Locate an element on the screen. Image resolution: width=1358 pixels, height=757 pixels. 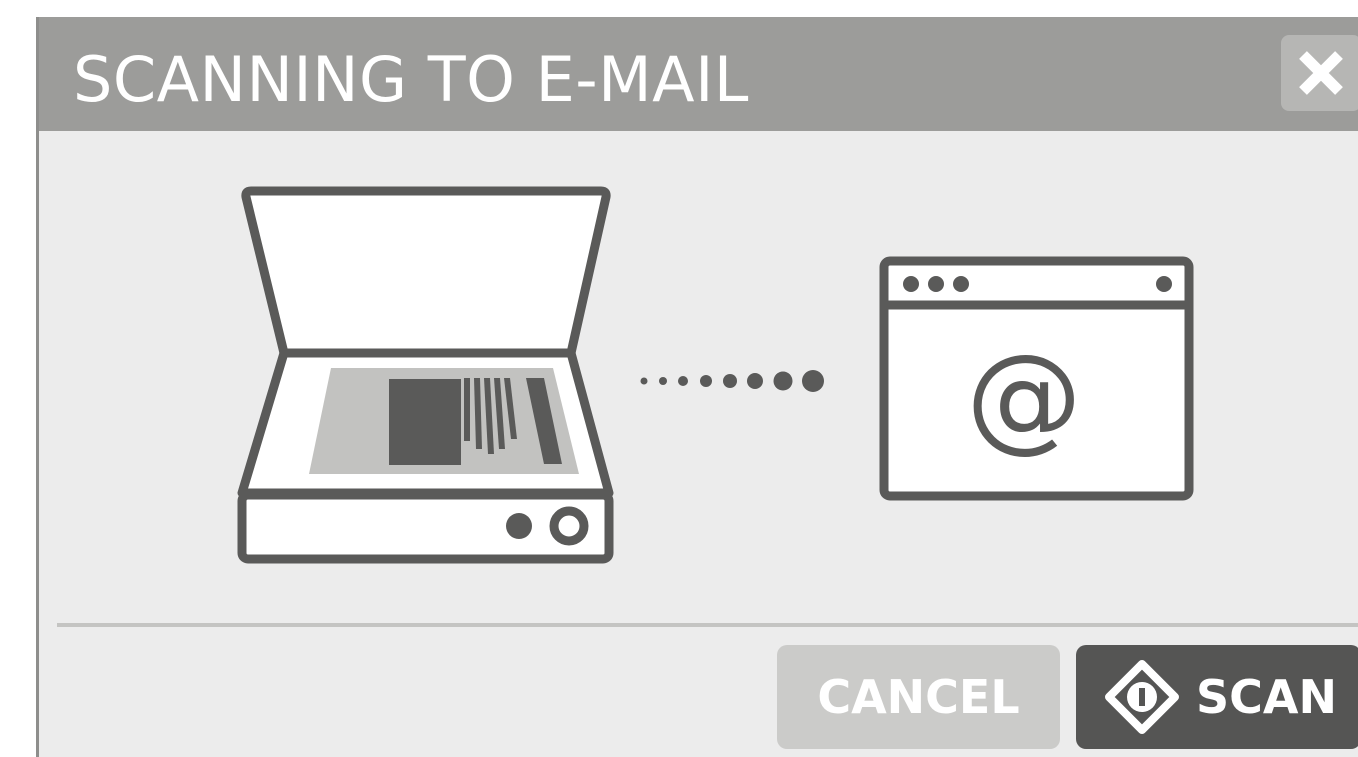
footer-divider is located at coordinates (707, 625).